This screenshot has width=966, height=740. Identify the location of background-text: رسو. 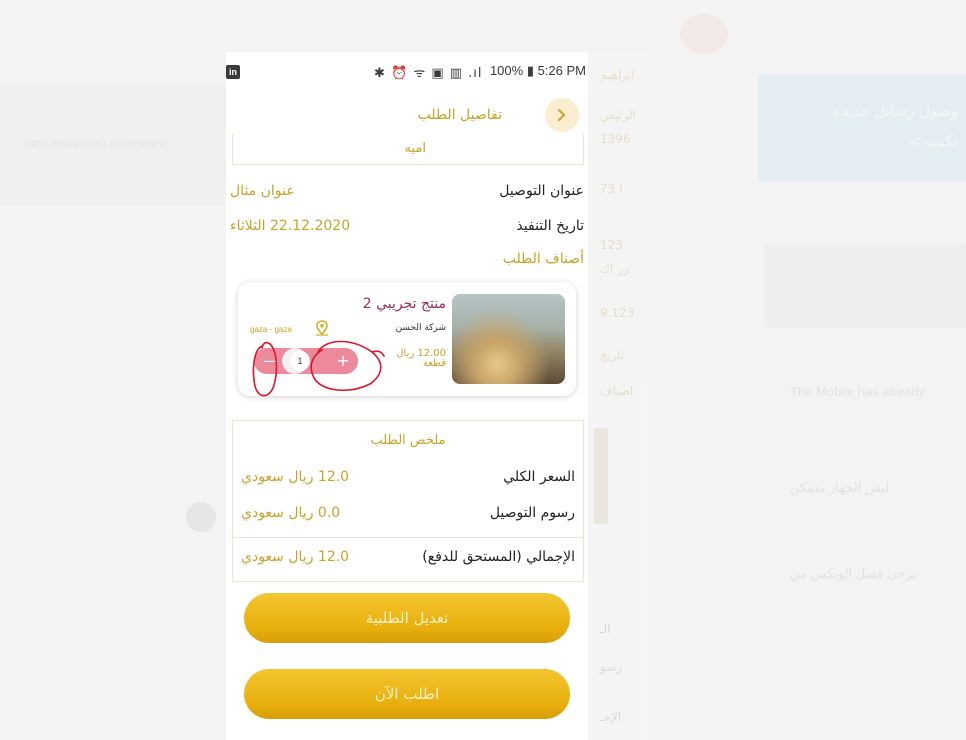
(611, 667).